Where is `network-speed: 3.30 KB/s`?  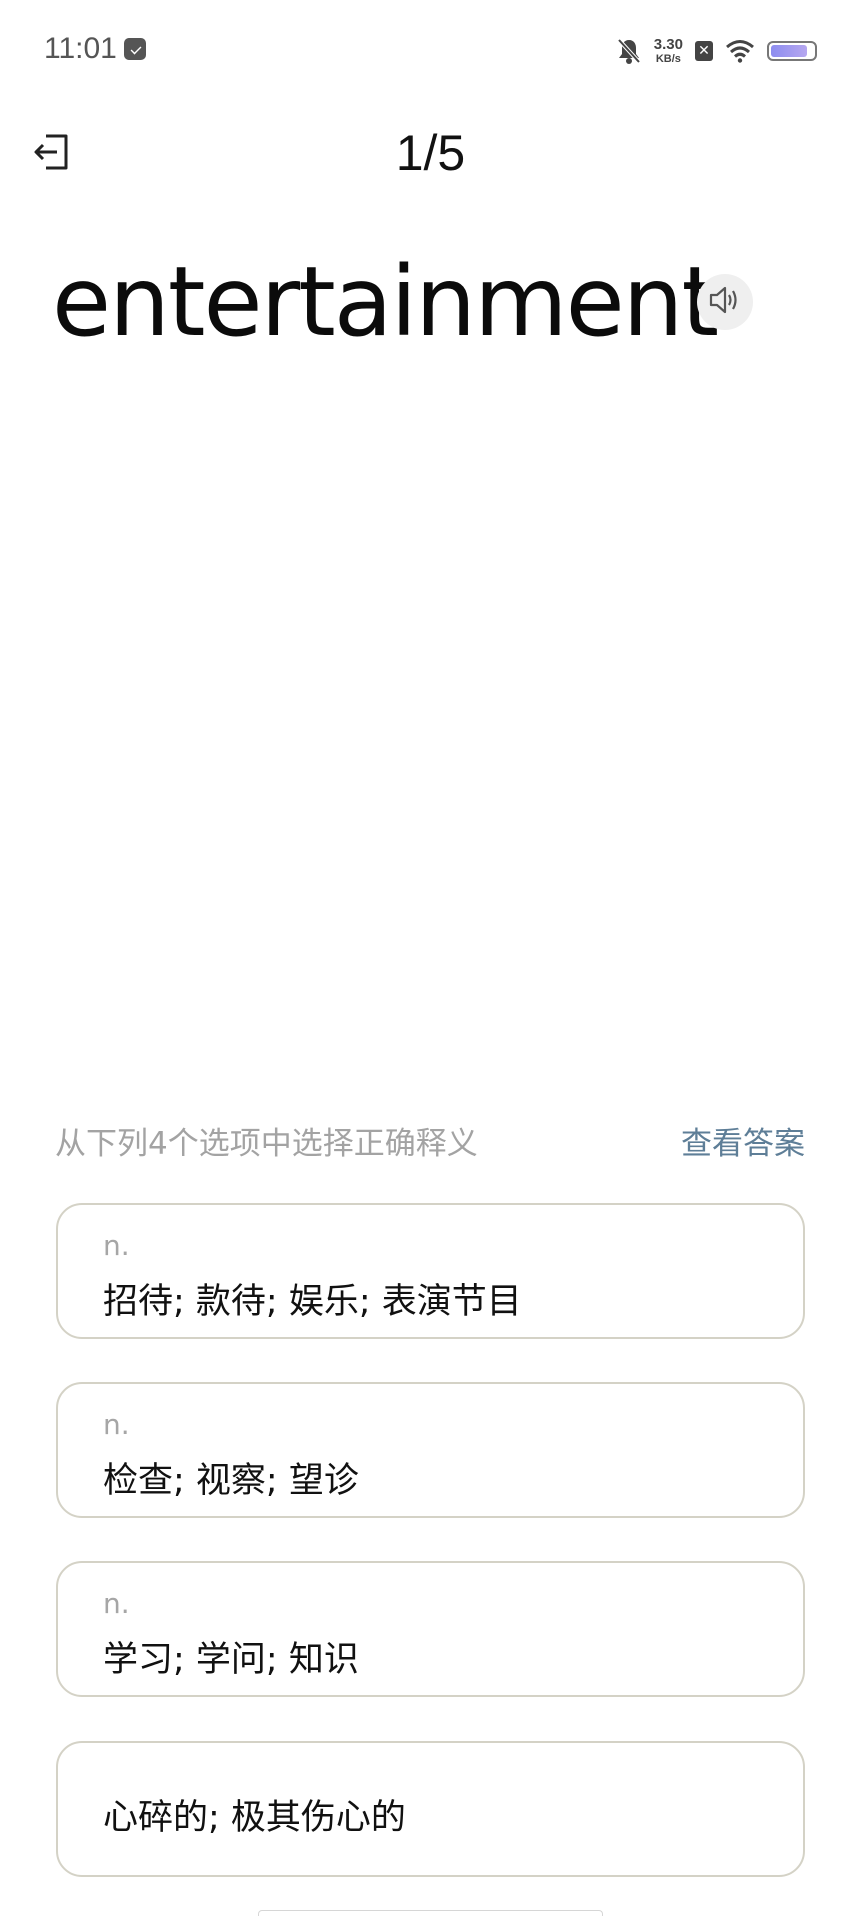 network-speed: 3.30 KB/s is located at coordinates (668, 51).